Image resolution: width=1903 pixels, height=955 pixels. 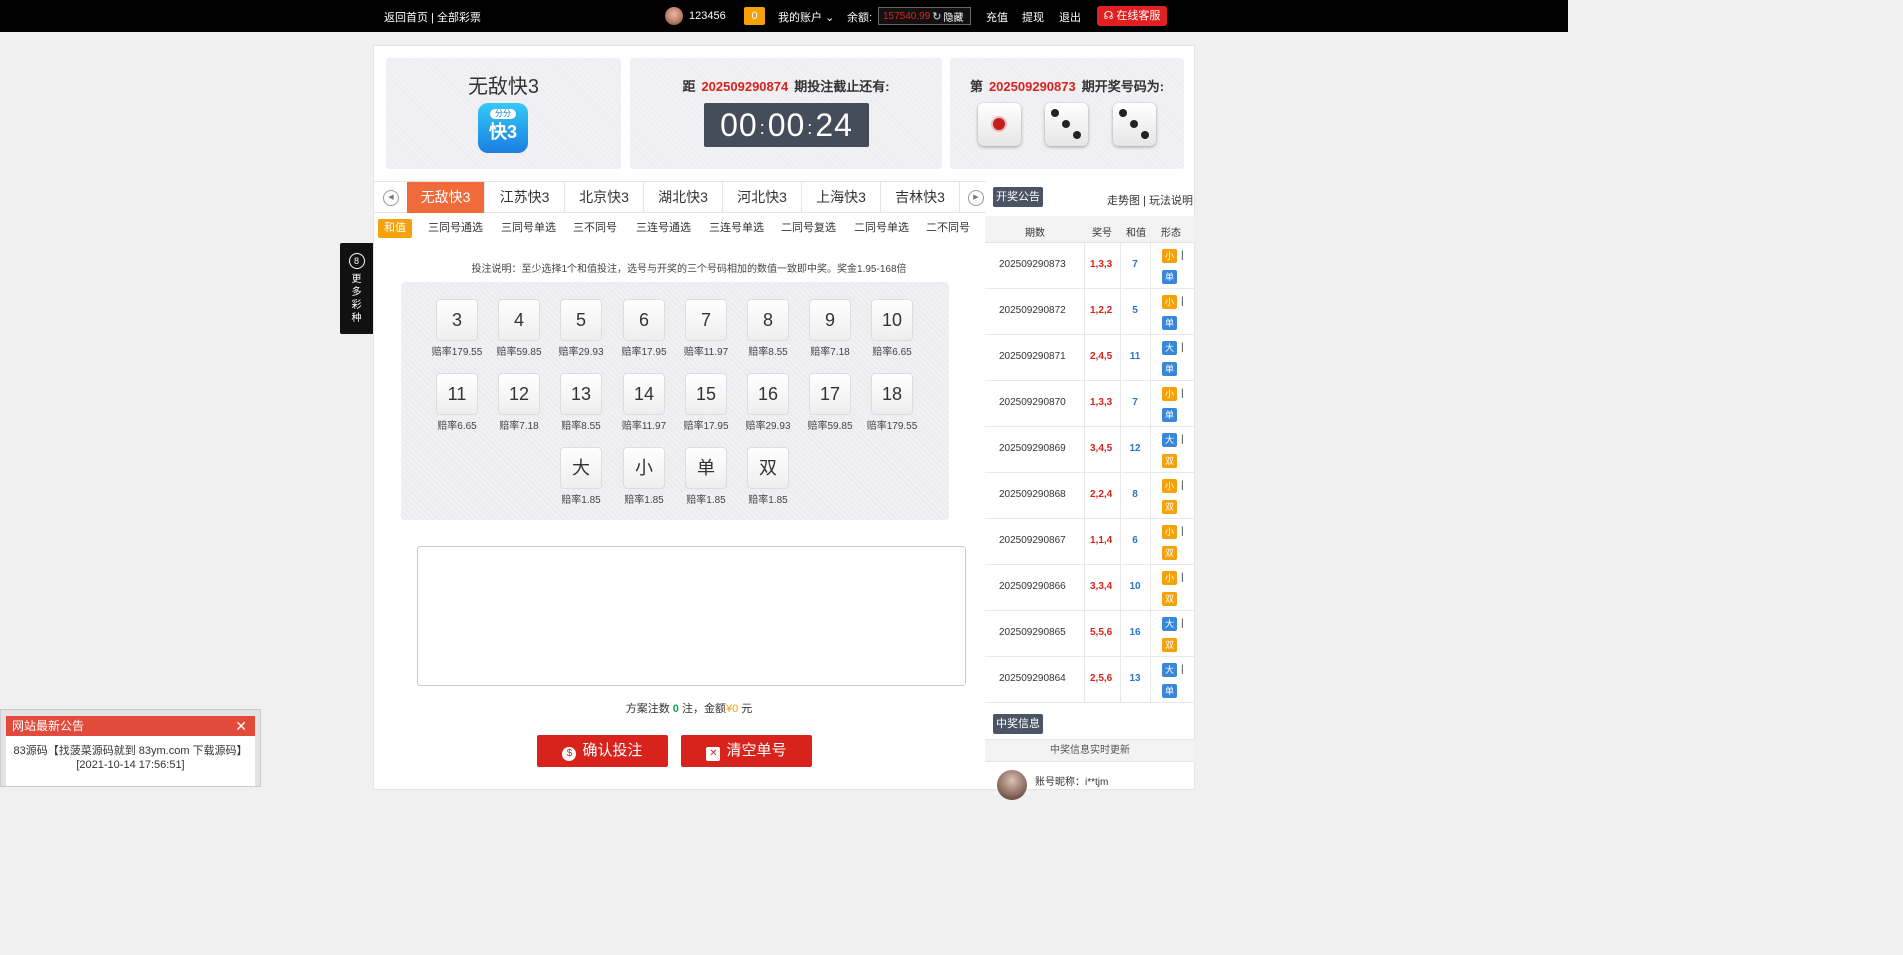 What do you see at coordinates (936, 16) in the screenshot?
I see `refresh-icon: ↻` at bounding box center [936, 16].